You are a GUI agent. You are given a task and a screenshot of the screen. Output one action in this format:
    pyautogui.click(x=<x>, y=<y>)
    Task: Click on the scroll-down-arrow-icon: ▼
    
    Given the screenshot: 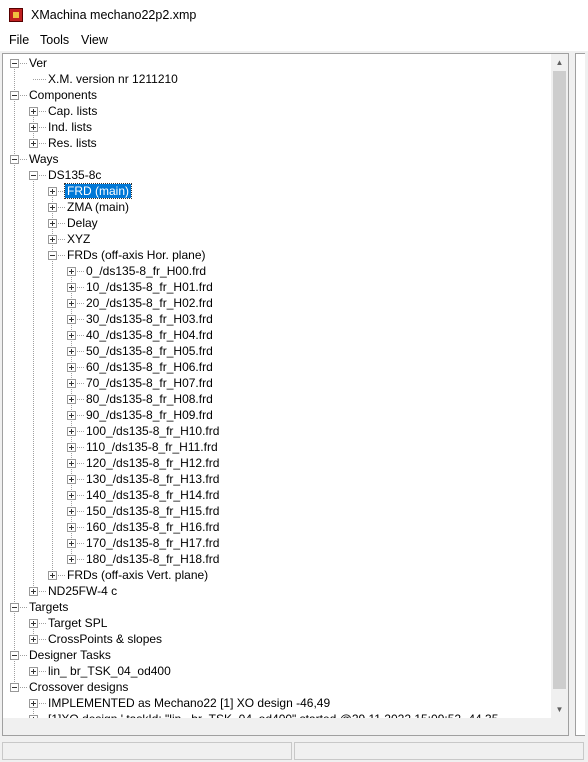 What is the action you would take?
    pyautogui.click(x=559, y=709)
    